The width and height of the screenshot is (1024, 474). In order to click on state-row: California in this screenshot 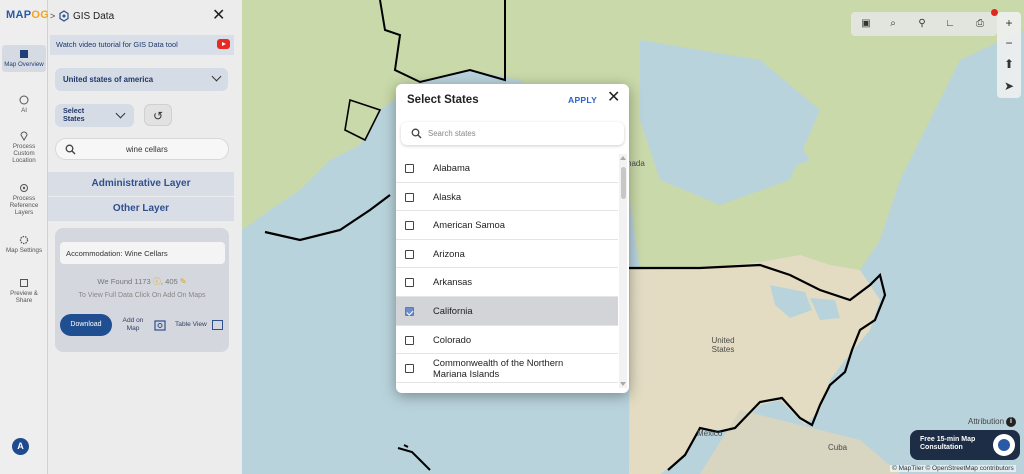, I will do `click(507, 311)`.